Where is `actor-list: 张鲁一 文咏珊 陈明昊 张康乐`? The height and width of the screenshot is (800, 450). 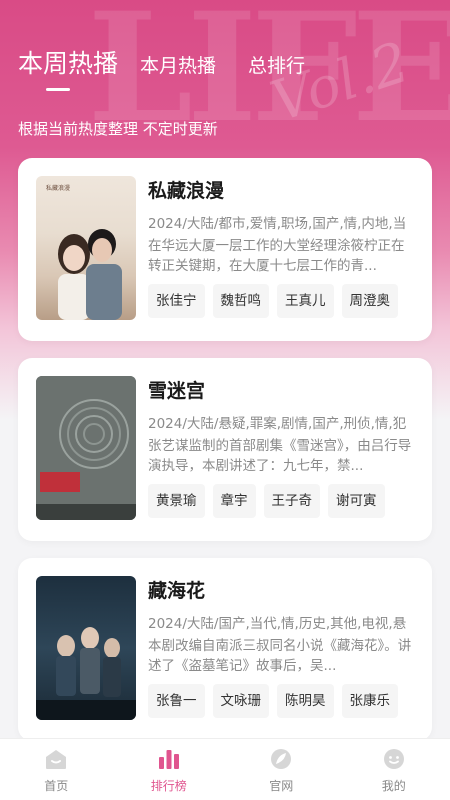
actor-list: 张鲁一 文咏珊 陈明昊 张康乐 is located at coordinates (281, 701).